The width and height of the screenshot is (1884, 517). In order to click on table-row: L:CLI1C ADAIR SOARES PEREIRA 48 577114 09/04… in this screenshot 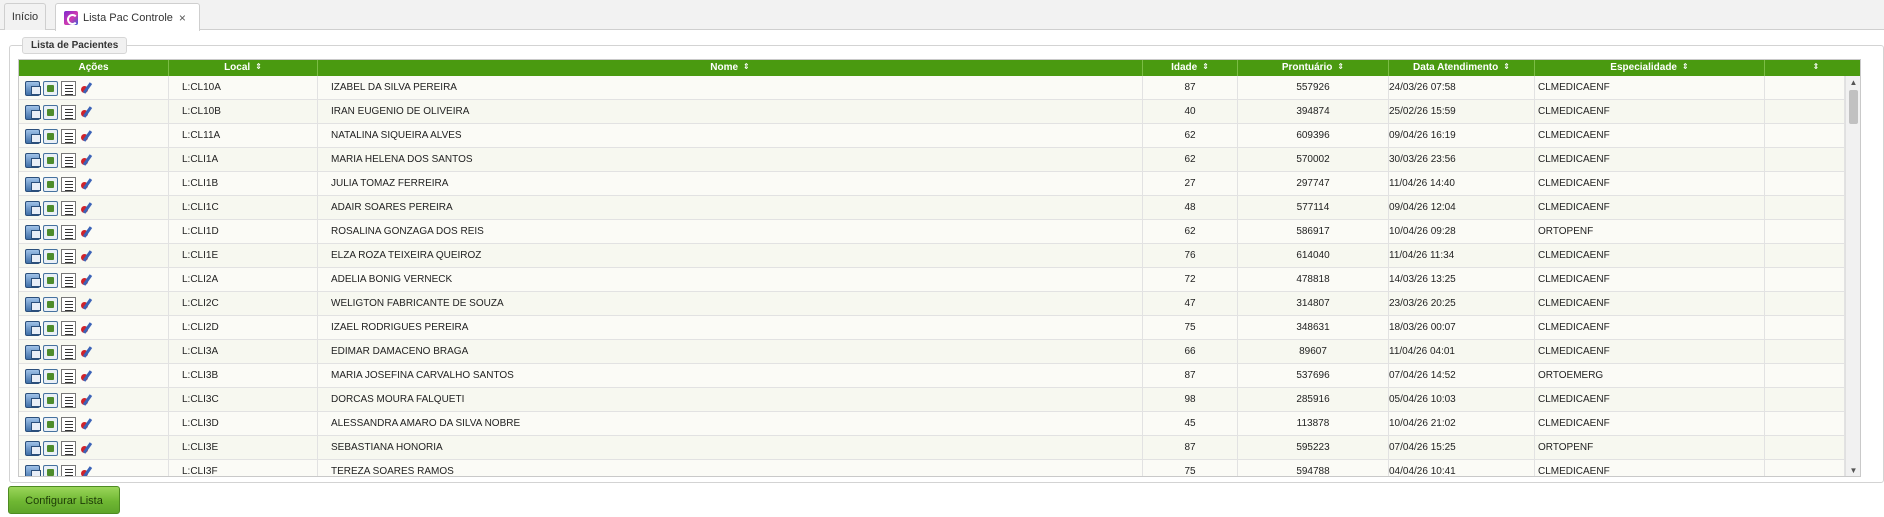, I will do `click(939, 208)`.